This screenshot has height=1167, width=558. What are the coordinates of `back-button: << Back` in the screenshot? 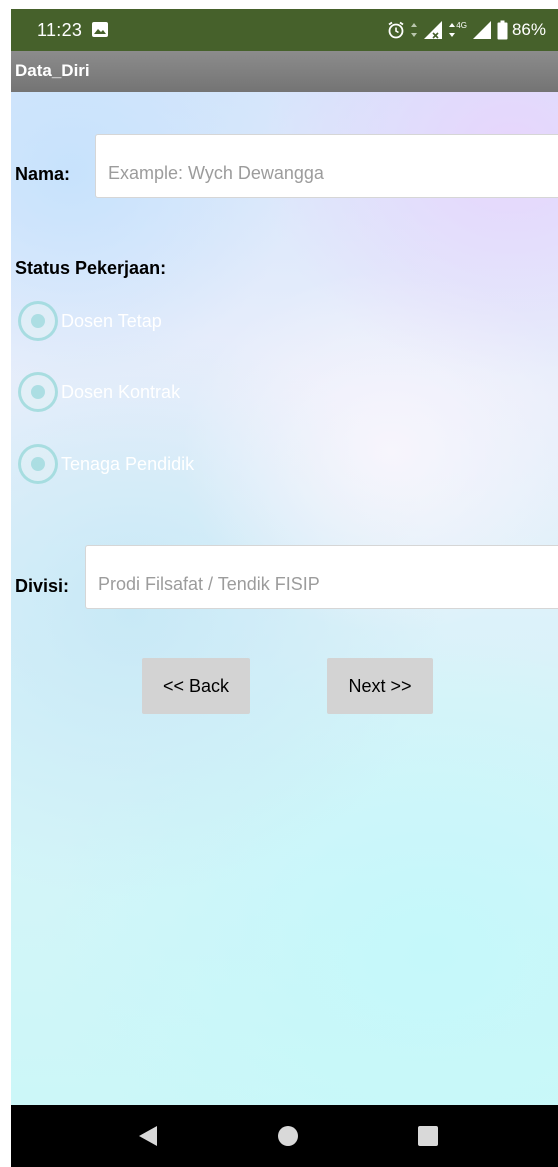 It's located at (196, 686).